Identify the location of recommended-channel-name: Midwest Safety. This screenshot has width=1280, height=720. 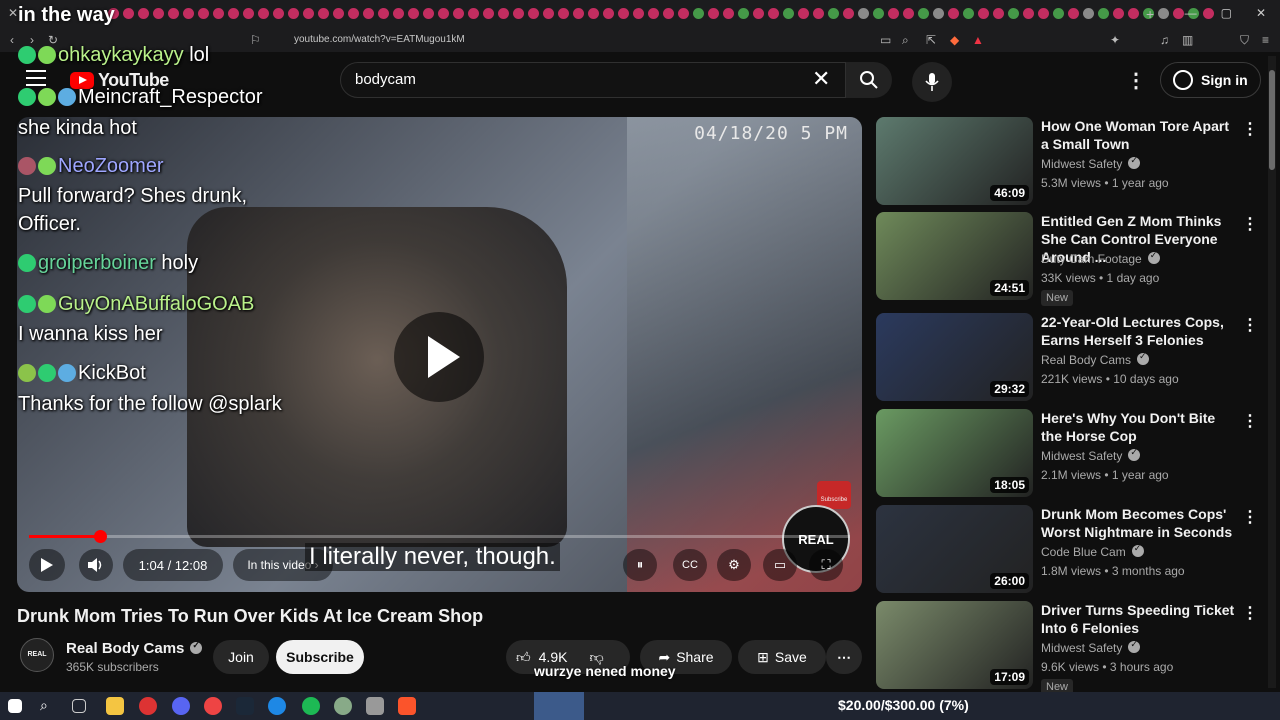
(1081, 456).